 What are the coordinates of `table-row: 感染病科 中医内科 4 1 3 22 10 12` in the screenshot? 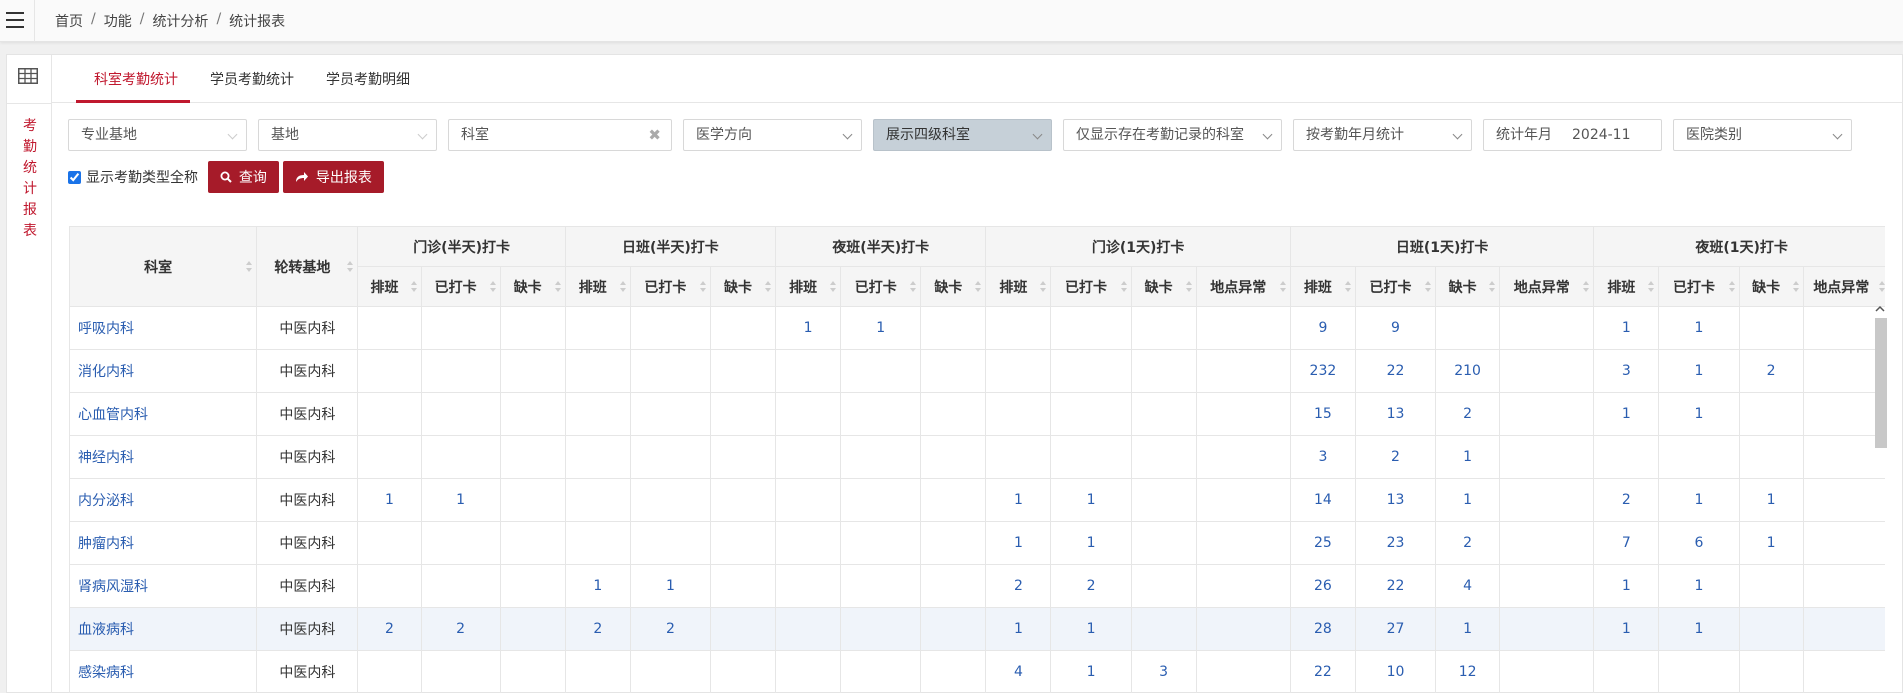 It's located at (977, 671).